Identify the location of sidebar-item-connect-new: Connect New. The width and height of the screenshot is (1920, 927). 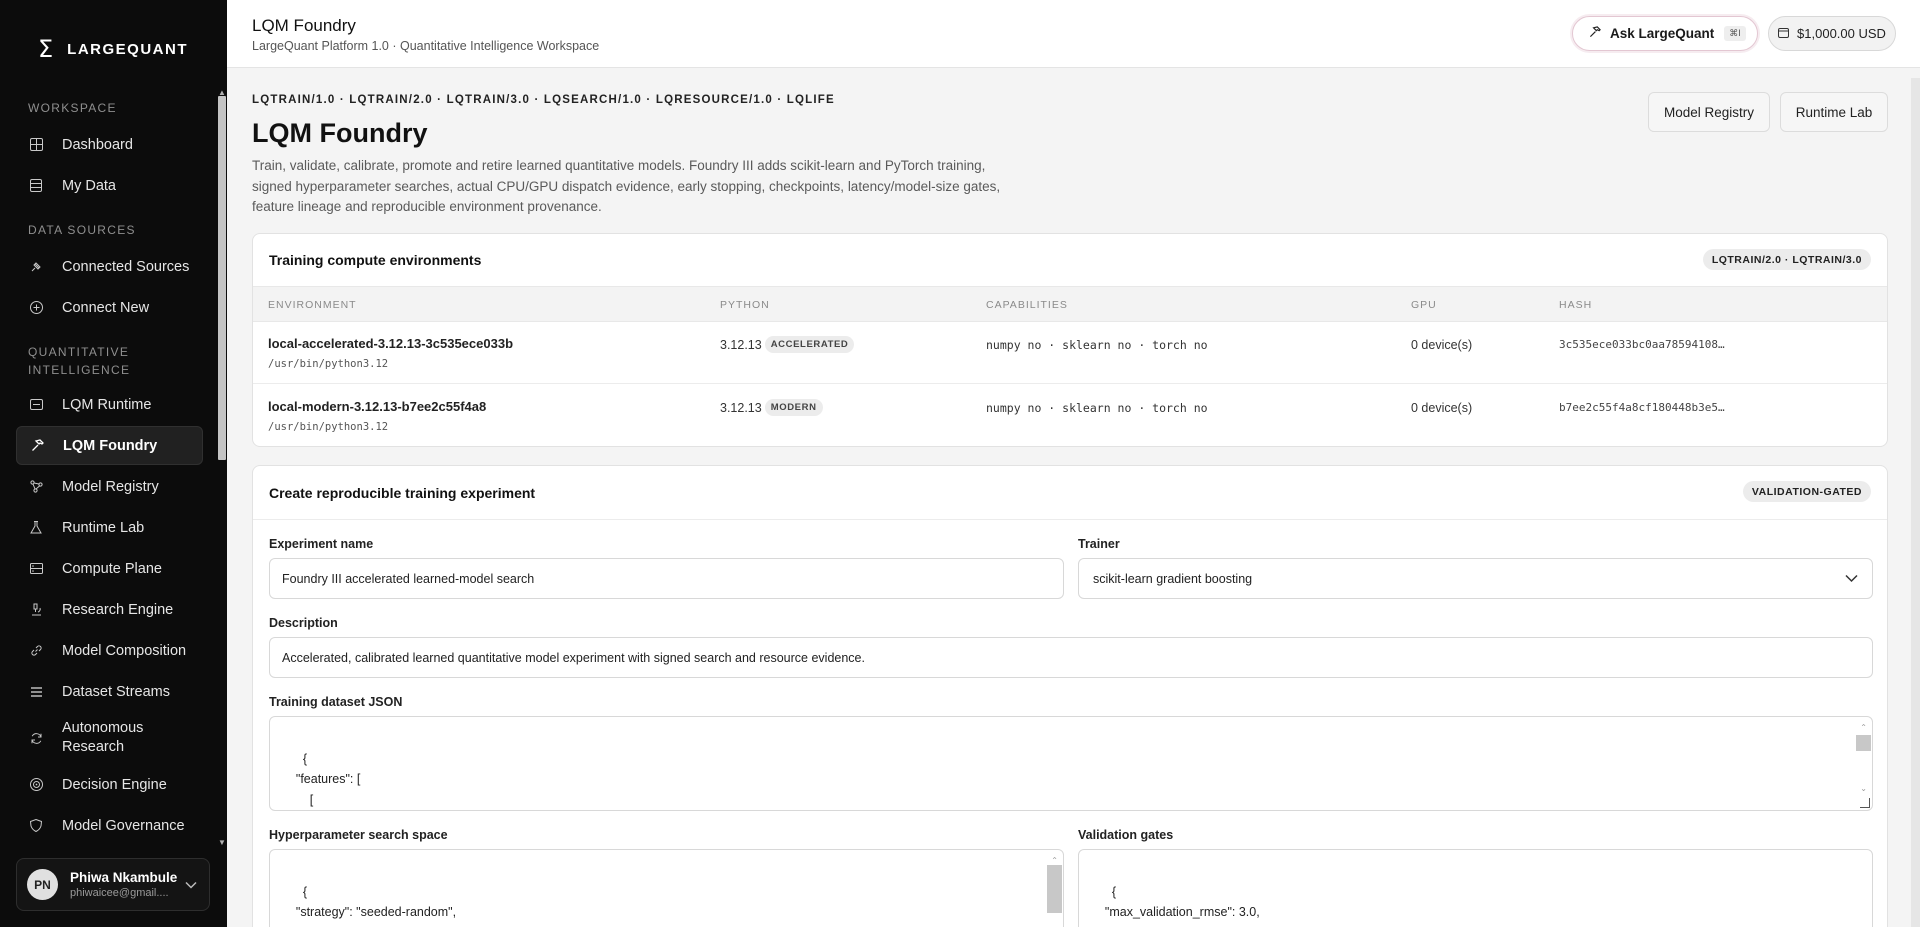
(109, 307).